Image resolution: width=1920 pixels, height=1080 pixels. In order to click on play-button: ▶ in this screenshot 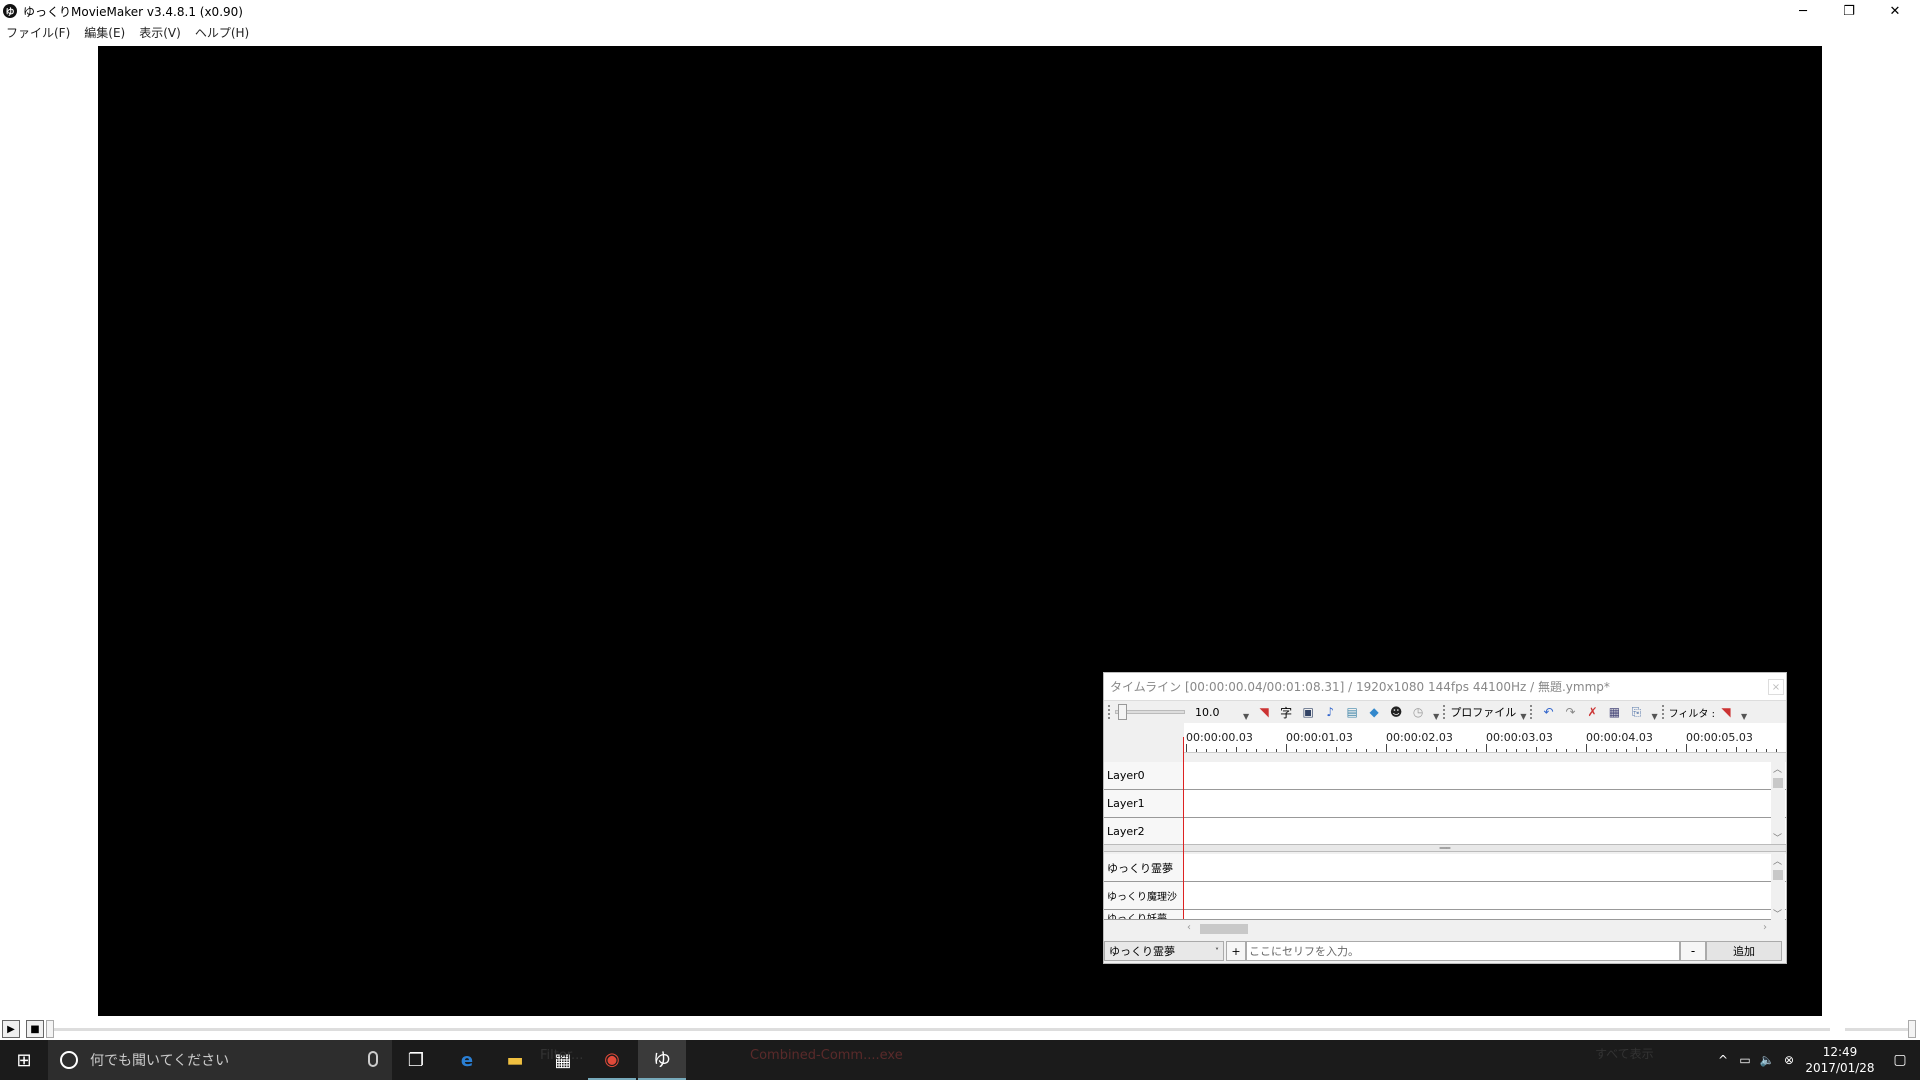, I will do `click(11, 1029)`.